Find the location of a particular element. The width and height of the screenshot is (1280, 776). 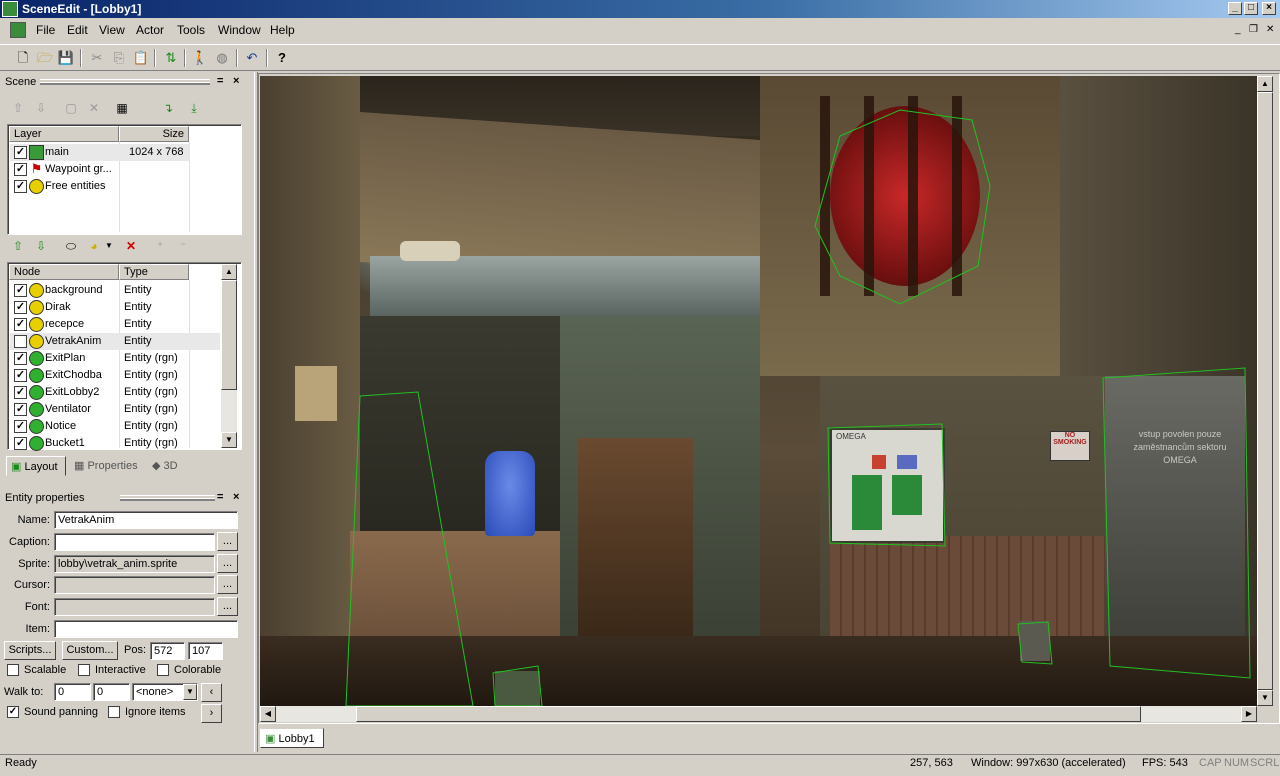

delete-layer-icon: ✕ is located at coordinates (94, 108).